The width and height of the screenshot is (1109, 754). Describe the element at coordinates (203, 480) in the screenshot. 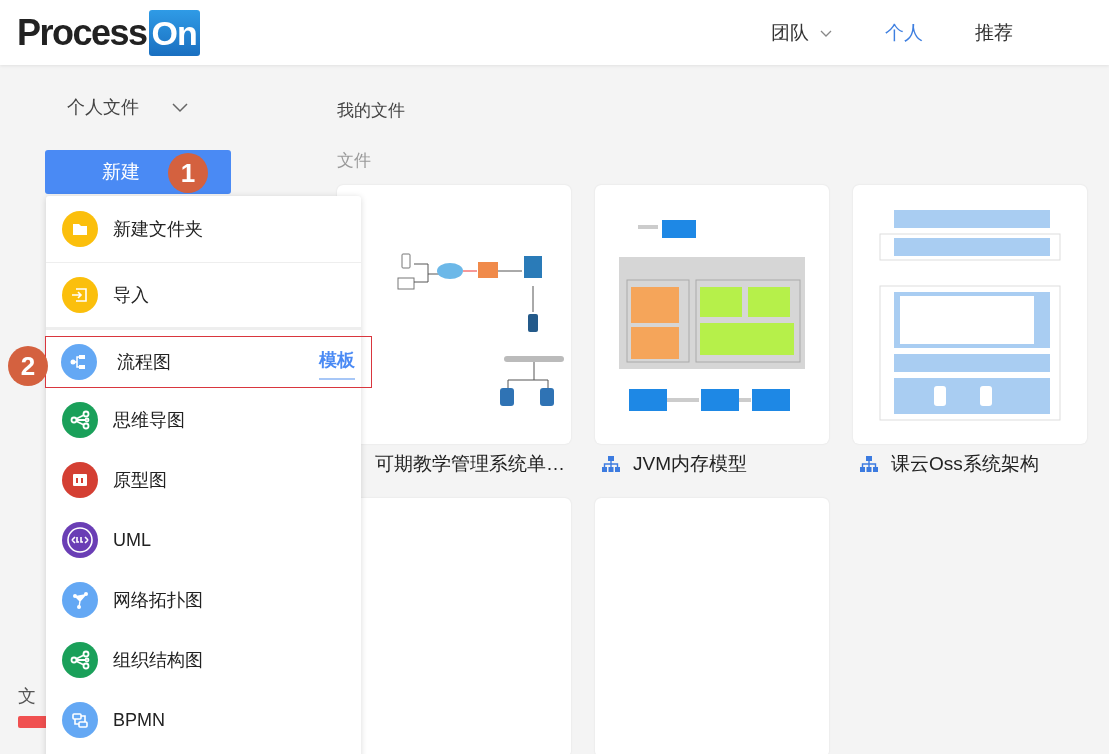

I see `menu-item: 原型图` at that location.